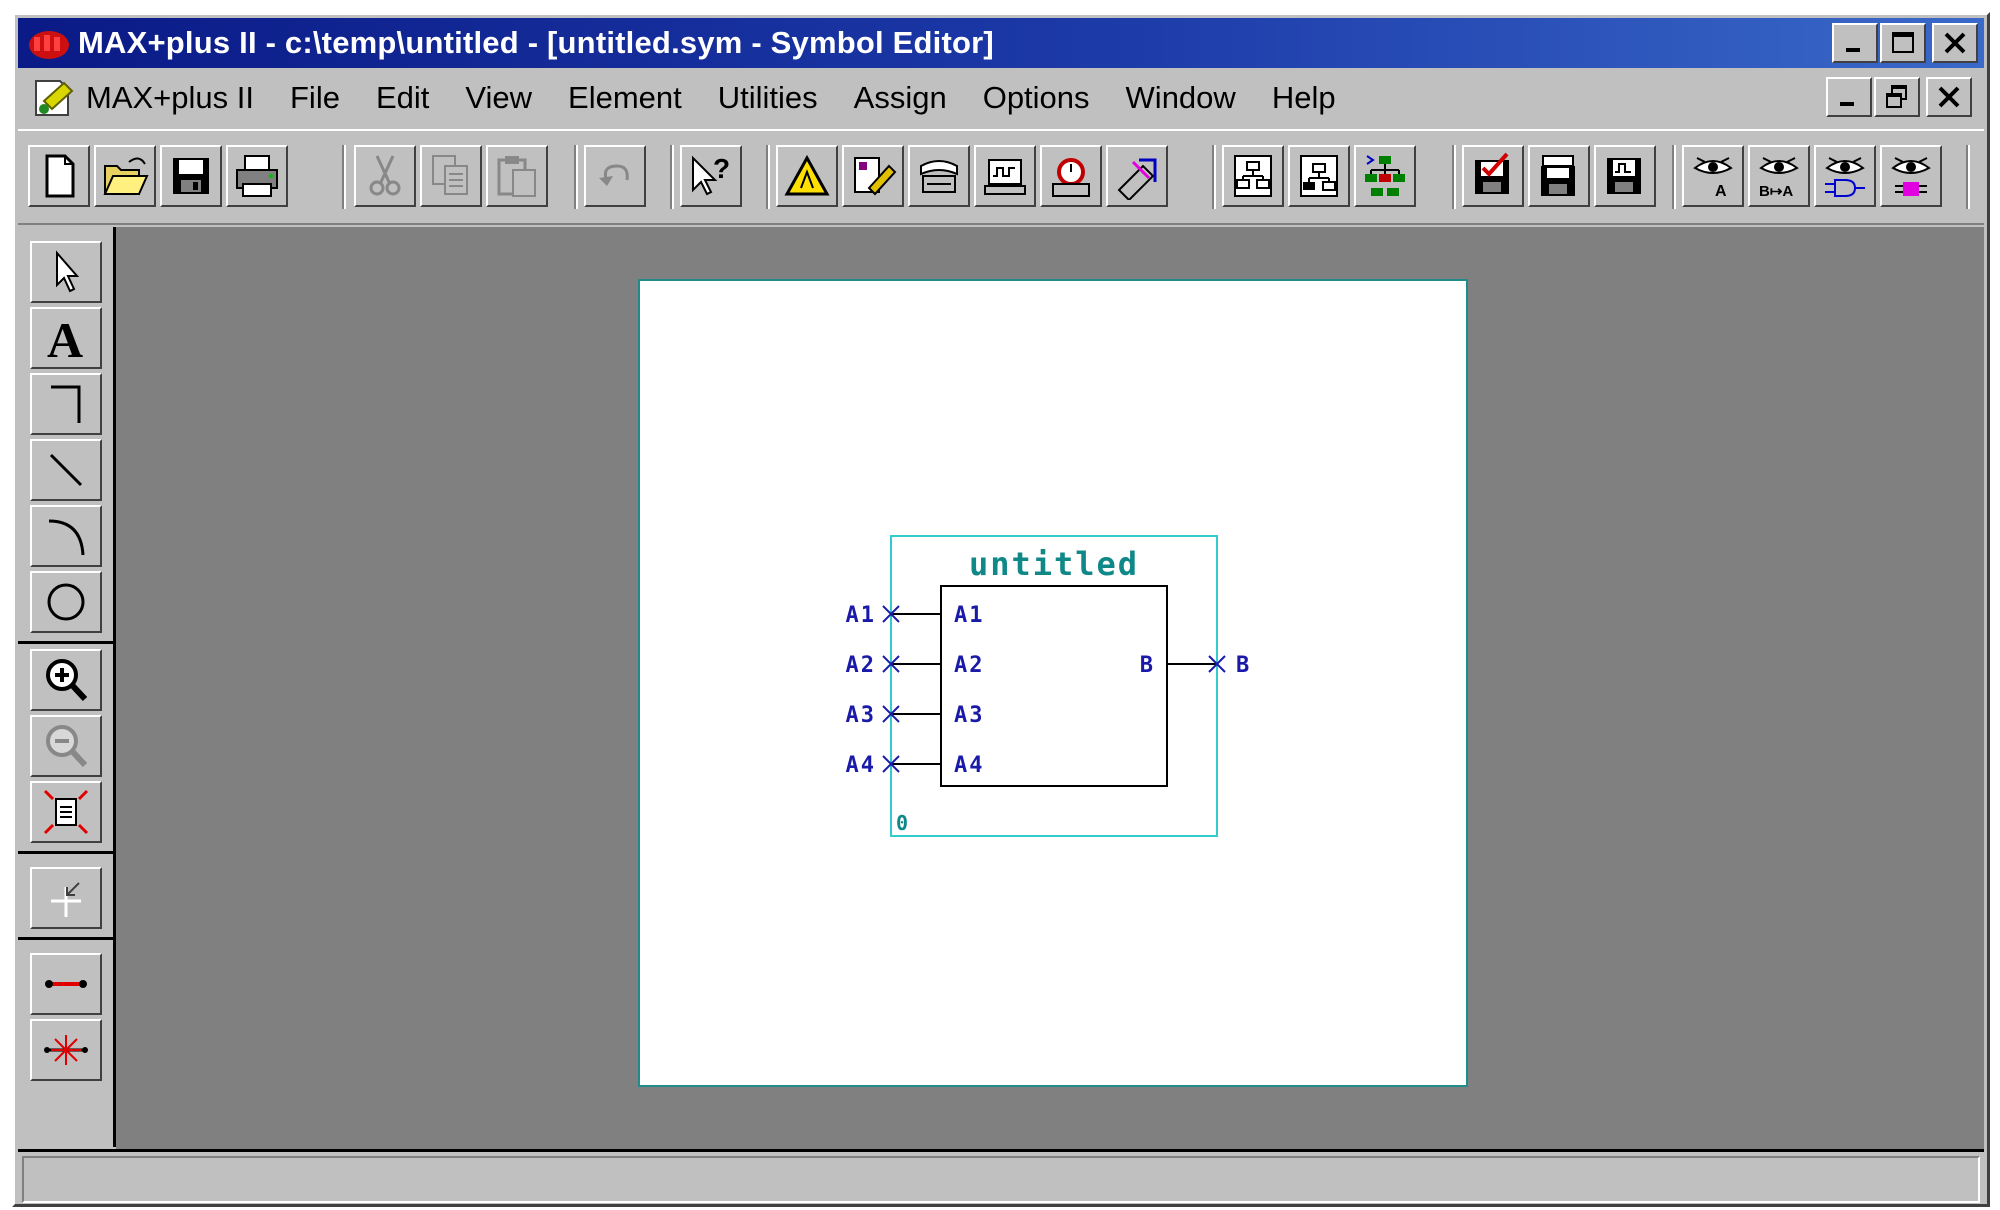 The image size is (2000, 1210). What do you see at coordinates (711, 176) in the screenshot?
I see `context-help-button: ?` at bounding box center [711, 176].